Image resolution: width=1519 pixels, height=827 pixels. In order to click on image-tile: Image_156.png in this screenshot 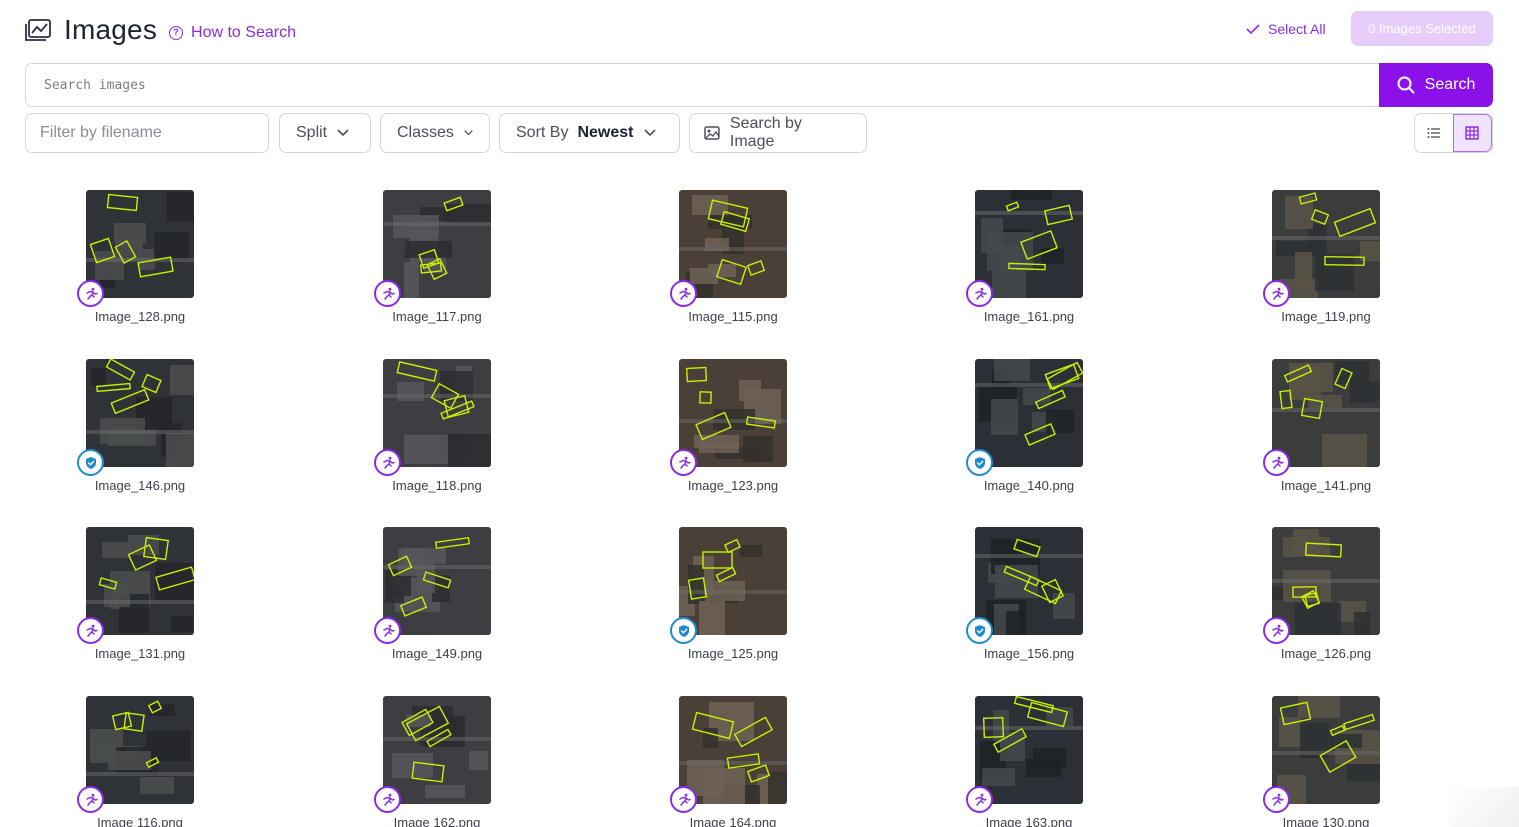, I will do `click(1029, 602)`.